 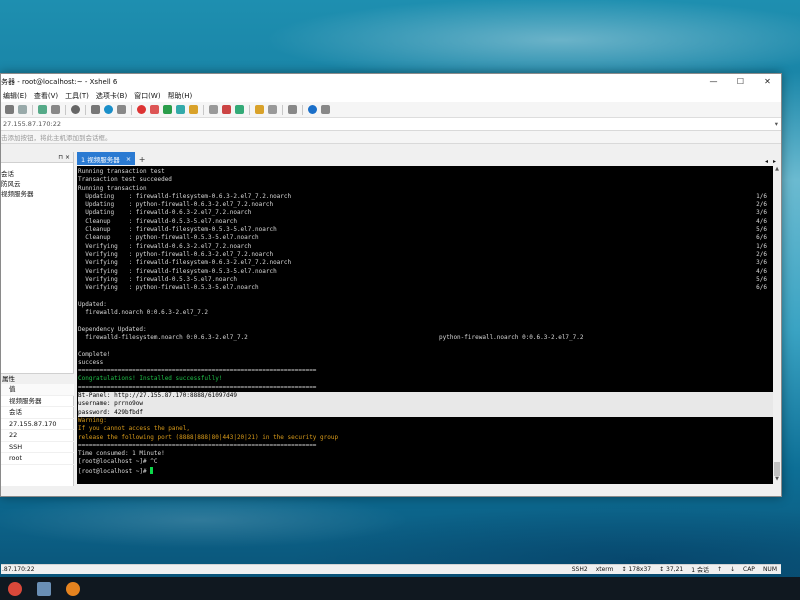 I want to click on property-value: root, so click(x=37, y=459).